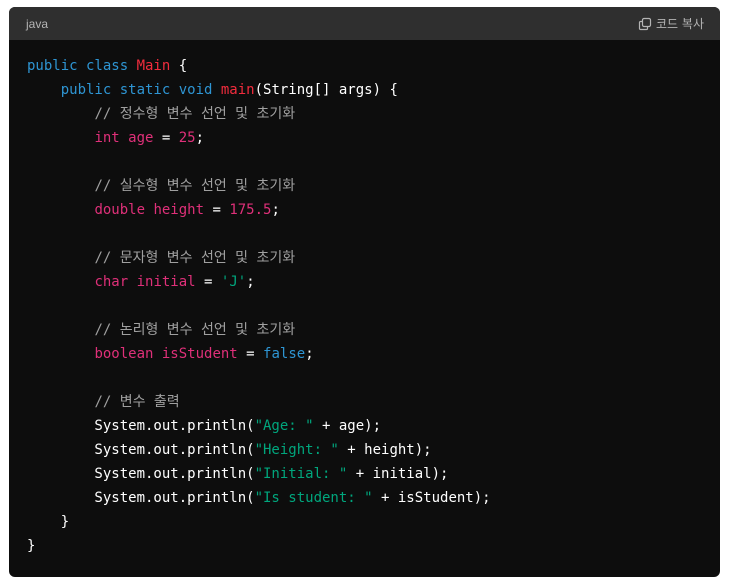  What do you see at coordinates (373, 402) in the screenshot?
I see `code-line: // 변수 출력` at bounding box center [373, 402].